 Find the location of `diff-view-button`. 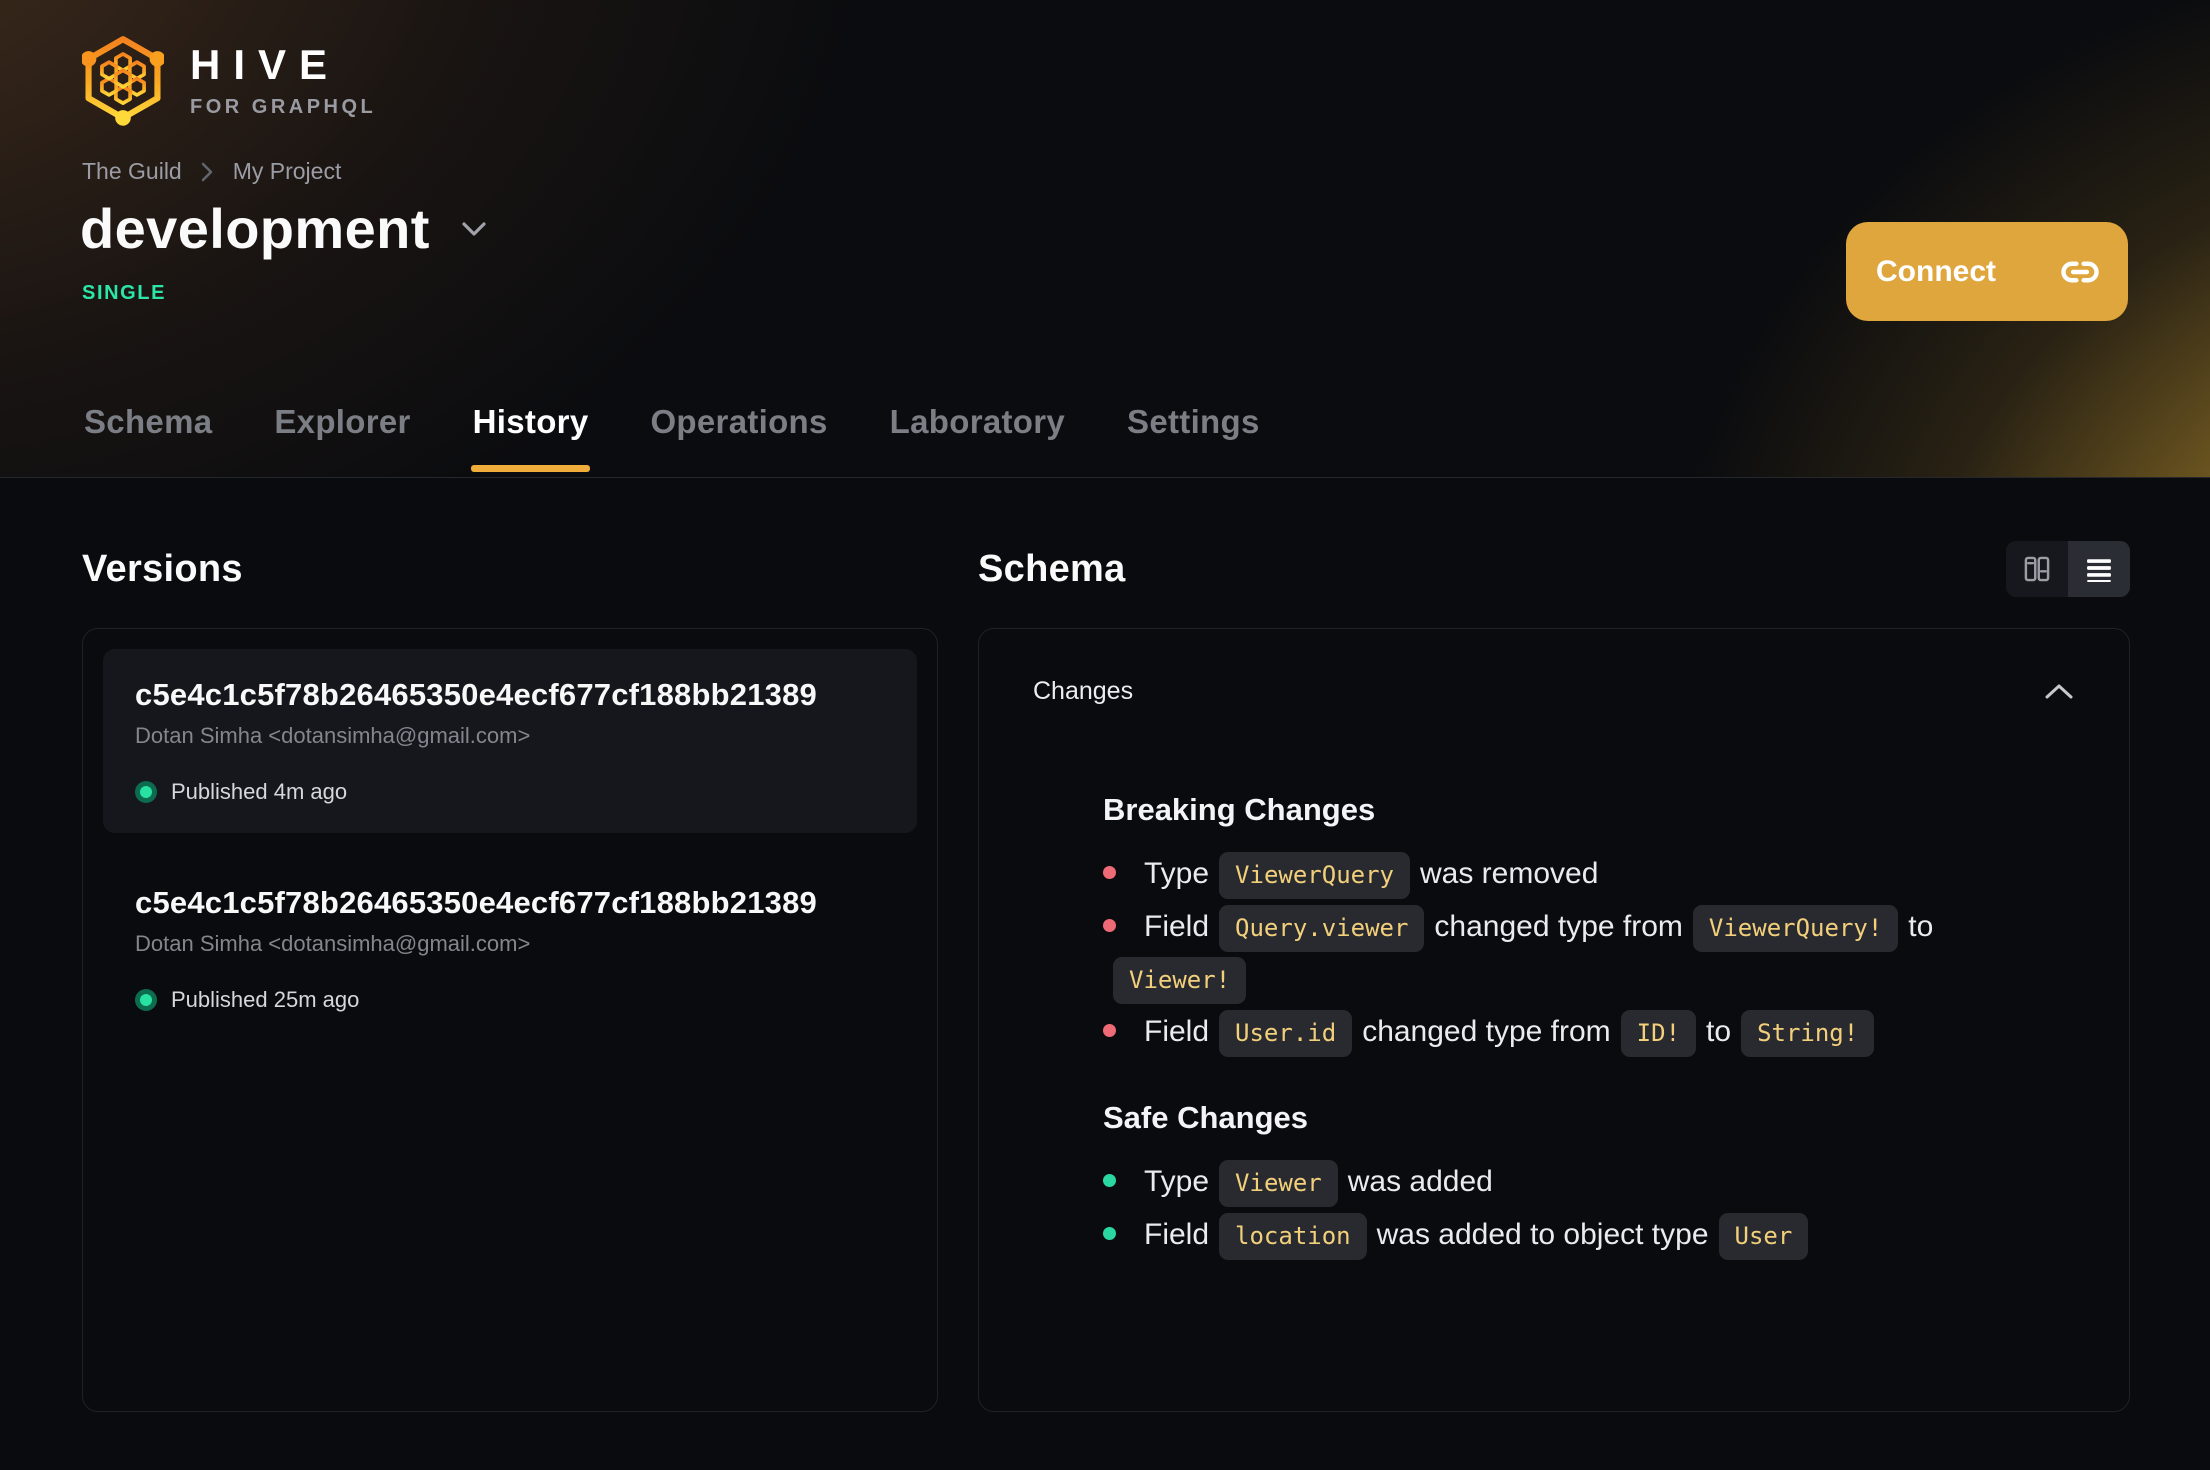

diff-view-button is located at coordinates (2037, 569).